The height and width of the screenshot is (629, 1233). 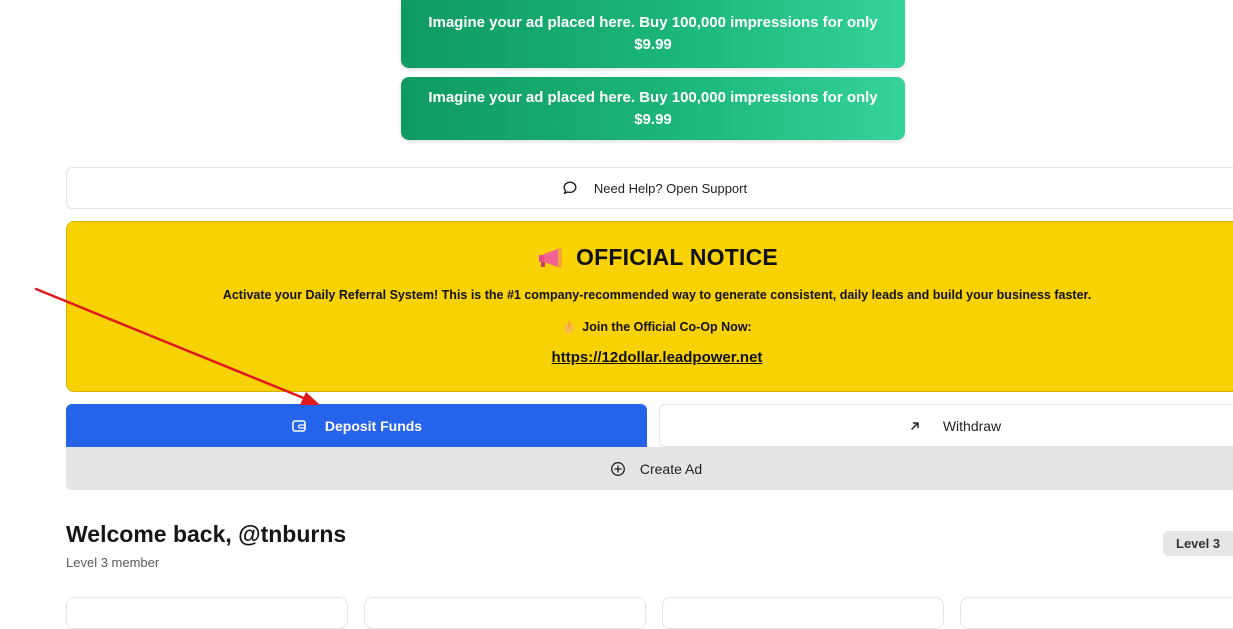 I want to click on co-op-link: https://12dollar.leadpower.net, so click(x=650, y=357).